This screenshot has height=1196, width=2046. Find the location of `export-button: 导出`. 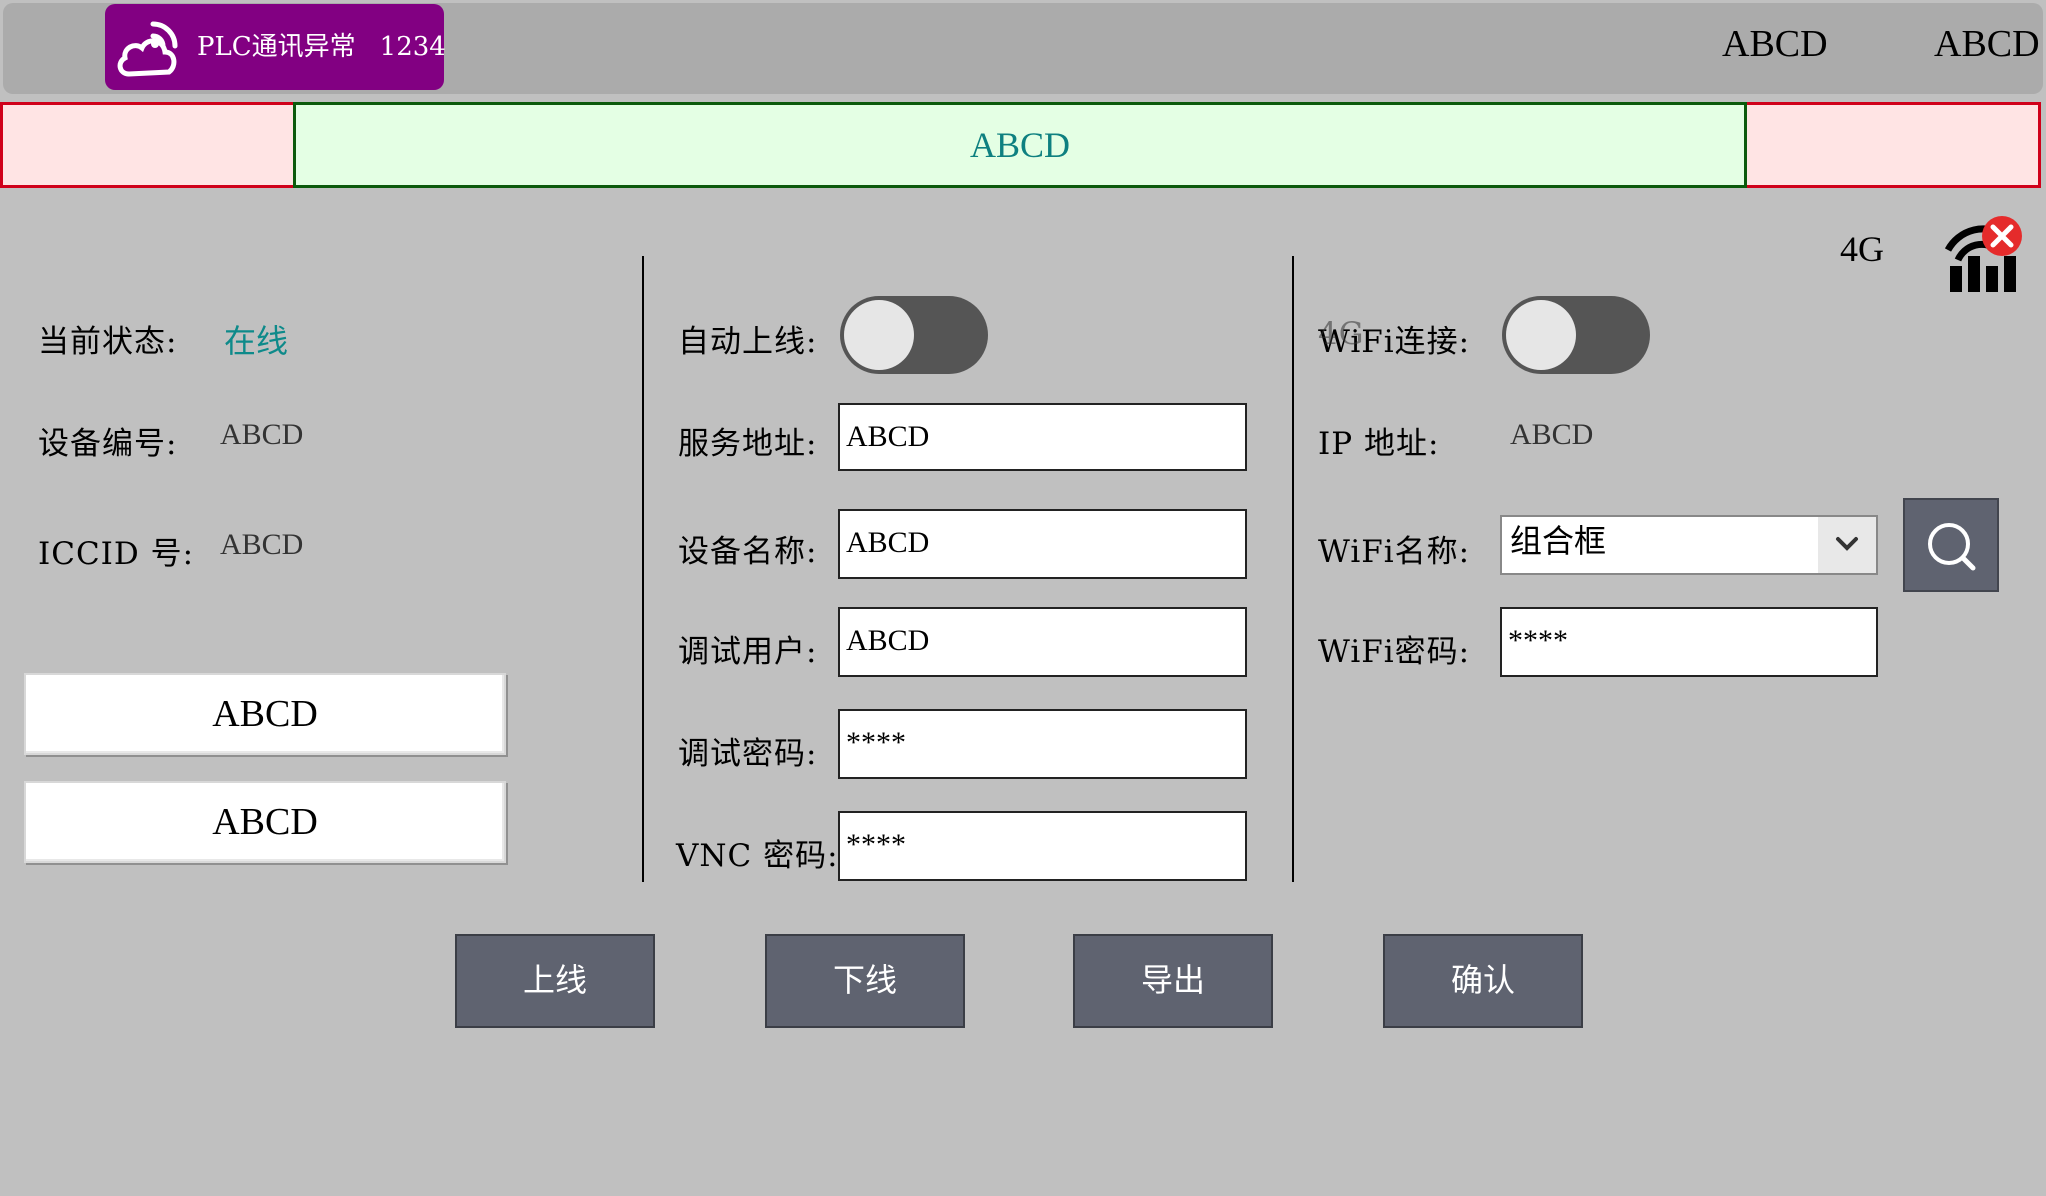

export-button: 导出 is located at coordinates (1173, 981).